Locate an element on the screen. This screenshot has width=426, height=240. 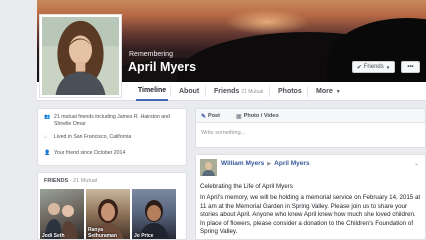
person-icon: 👤 is located at coordinates (47, 153).